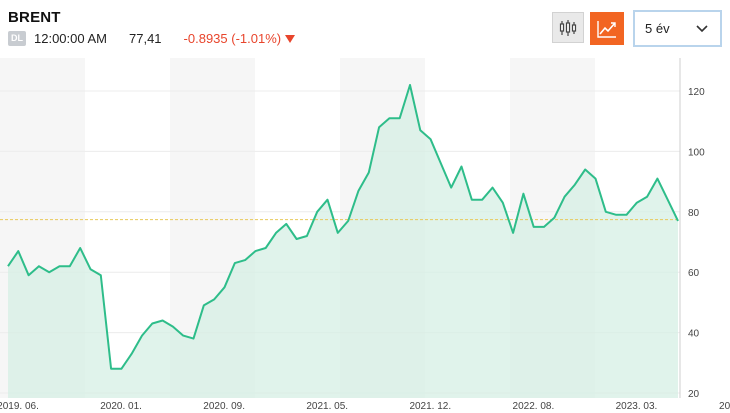 This screenshot has height=413, width=730. I want to click on x-tick-label: 2019. 06., so click(19, 406).